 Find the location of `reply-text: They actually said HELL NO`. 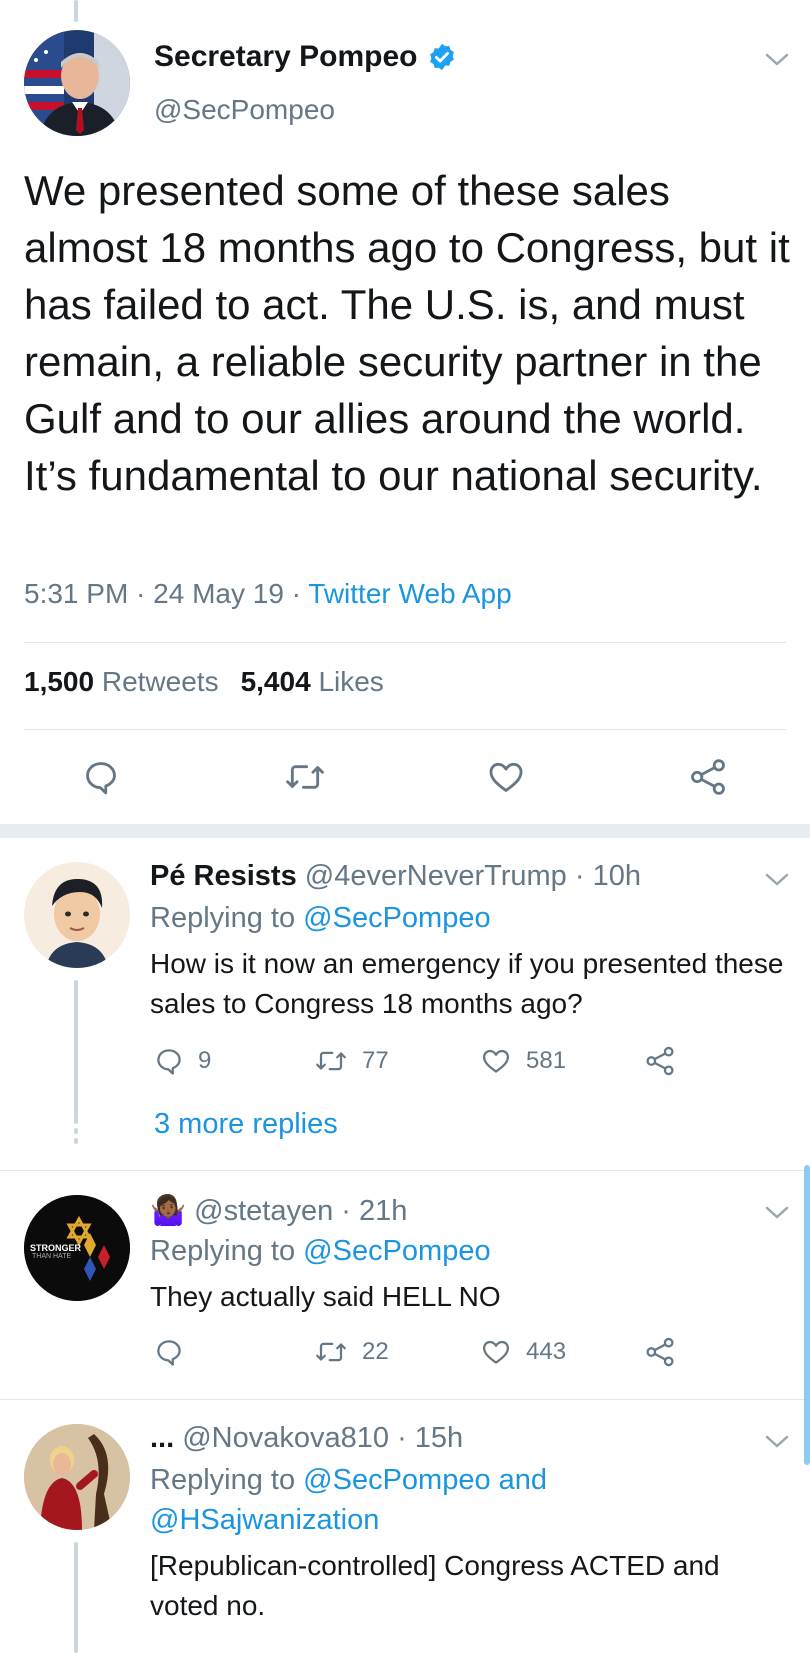

reply-text: They actually said HELL NO is located at coordinates (325, 1296).